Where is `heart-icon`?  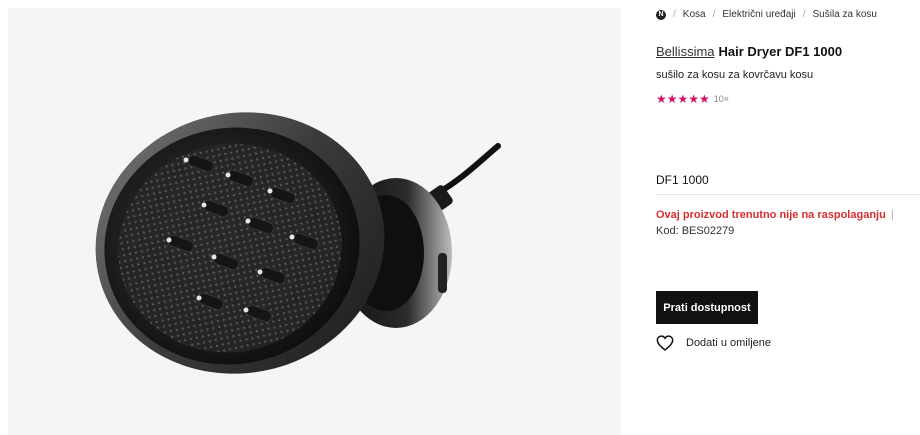
heart-icon is located at coordinates (665, 343).